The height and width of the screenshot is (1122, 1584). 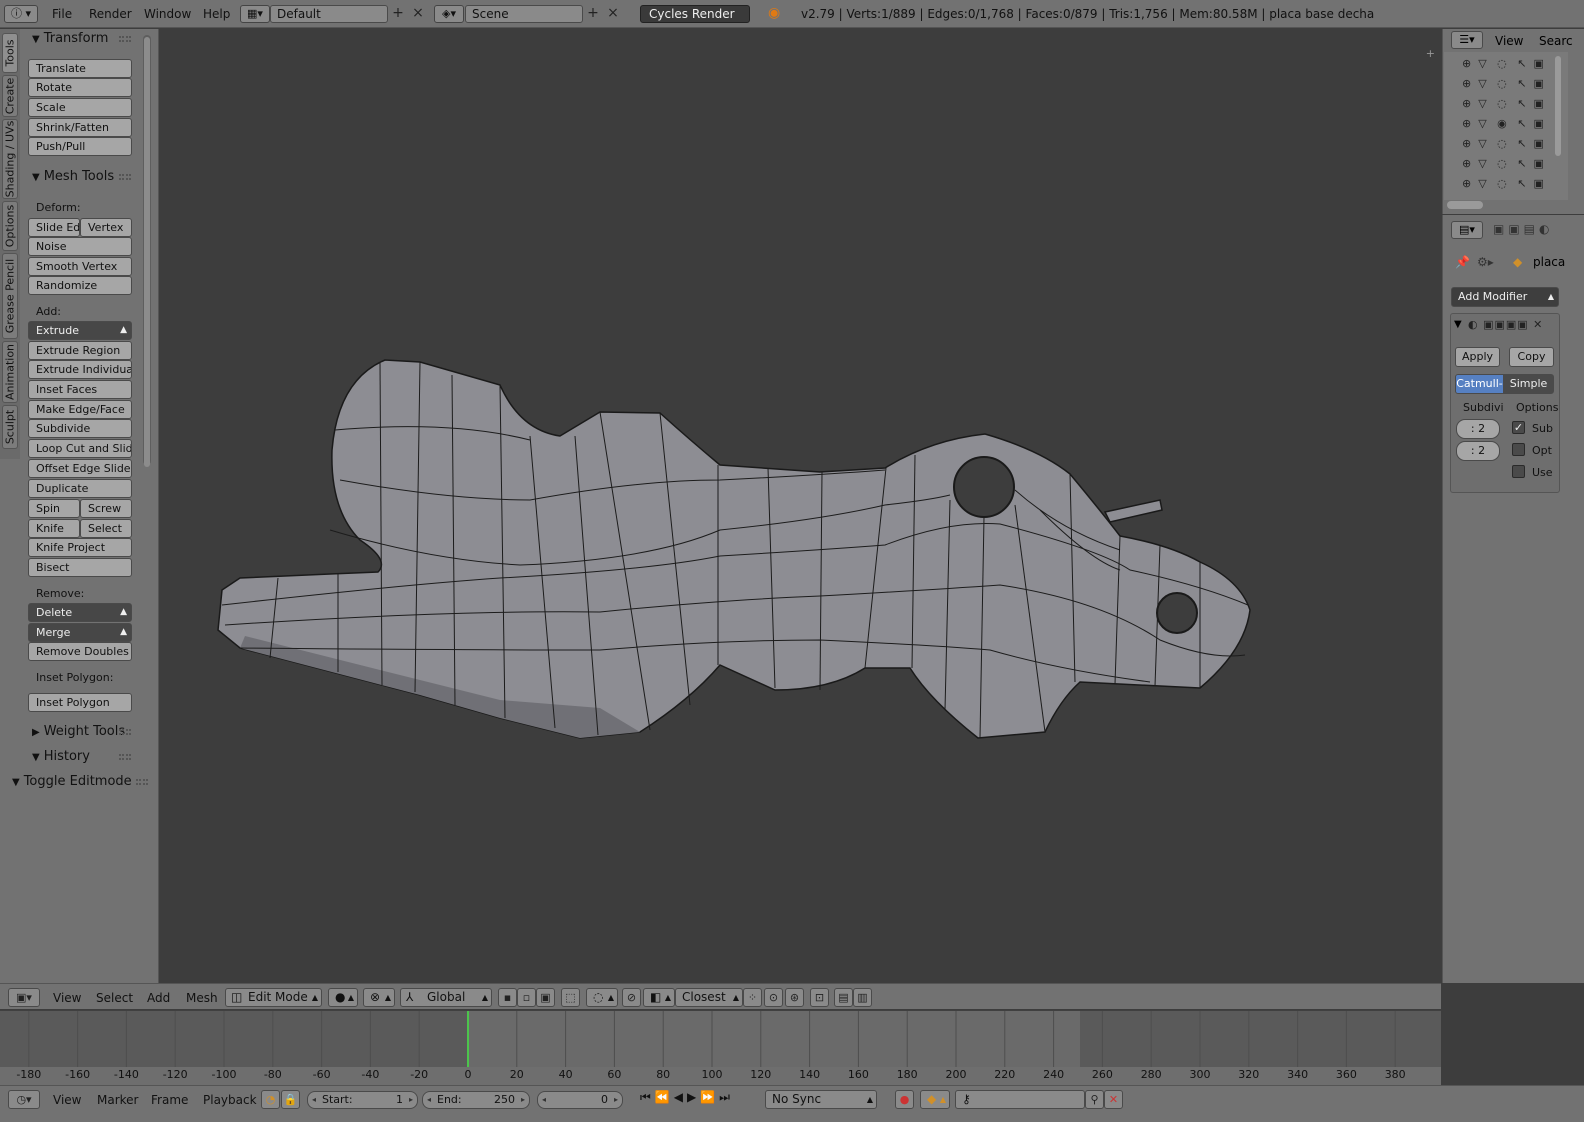 What do you see at coordinates (54, 227) in the screenshot?
I see `slide-edge-button: Slide Ed` at bounding box center [54, 227].